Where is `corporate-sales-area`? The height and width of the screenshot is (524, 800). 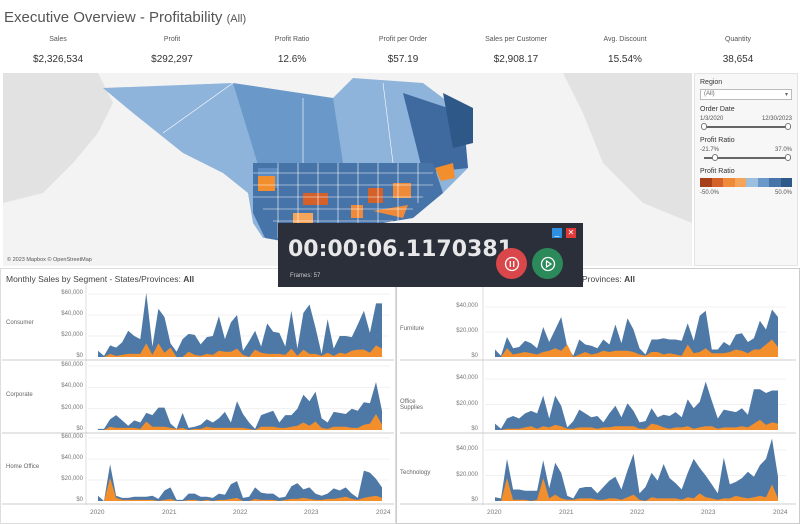
corporate-sales-area is located at coordinates (240, 406).